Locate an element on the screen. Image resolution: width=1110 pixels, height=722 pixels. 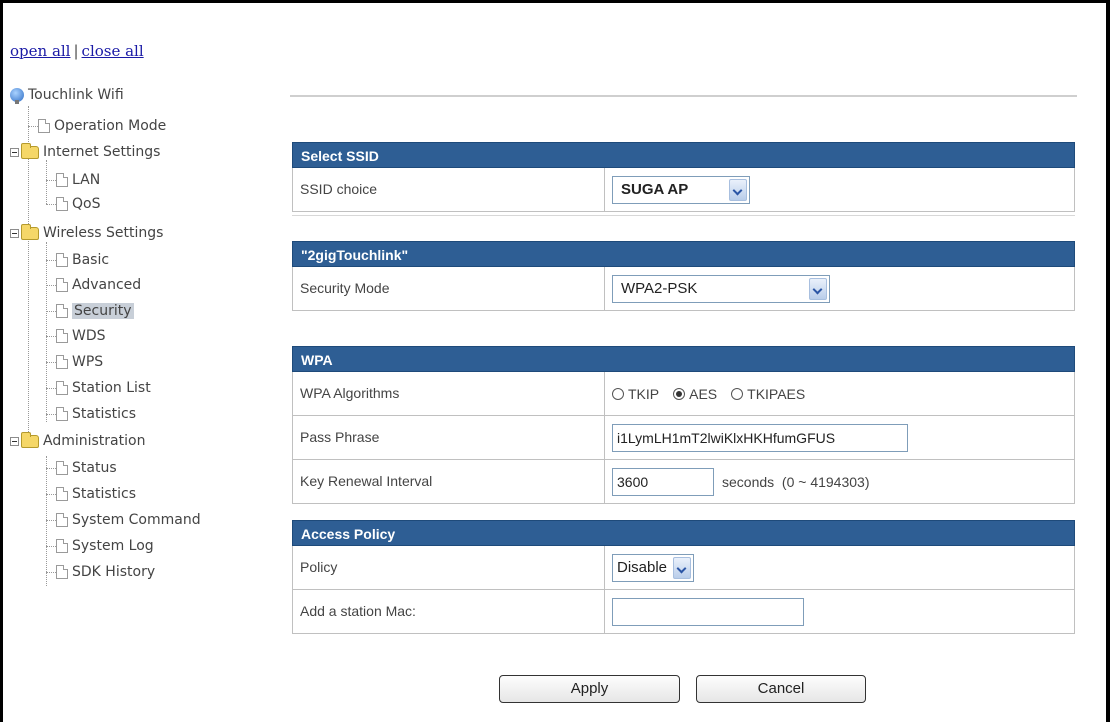
tree-root: Touchlink Wifi is located at coordinates (67, 95).